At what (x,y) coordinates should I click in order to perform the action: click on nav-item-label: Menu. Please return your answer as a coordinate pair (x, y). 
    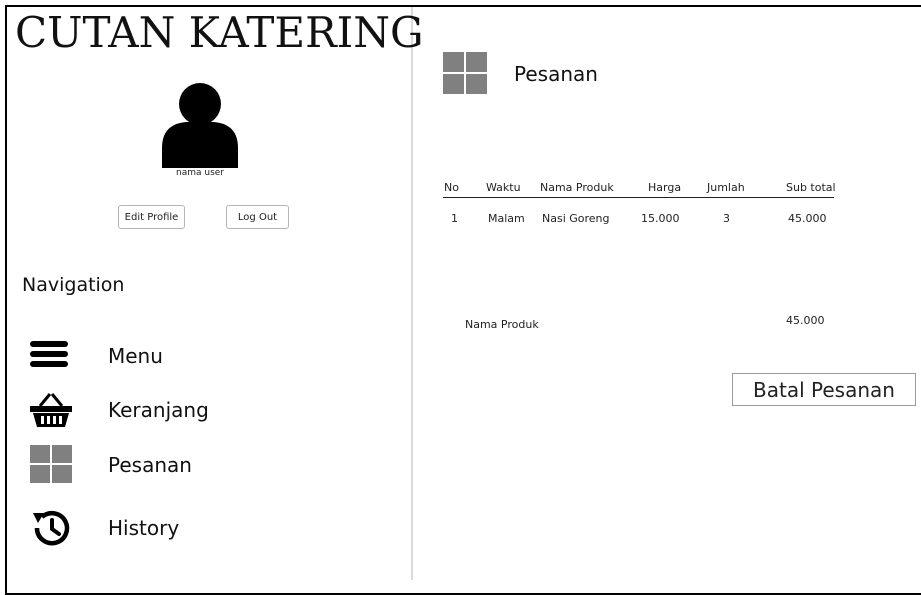
    Looking at the image, I should click on (135, 356).